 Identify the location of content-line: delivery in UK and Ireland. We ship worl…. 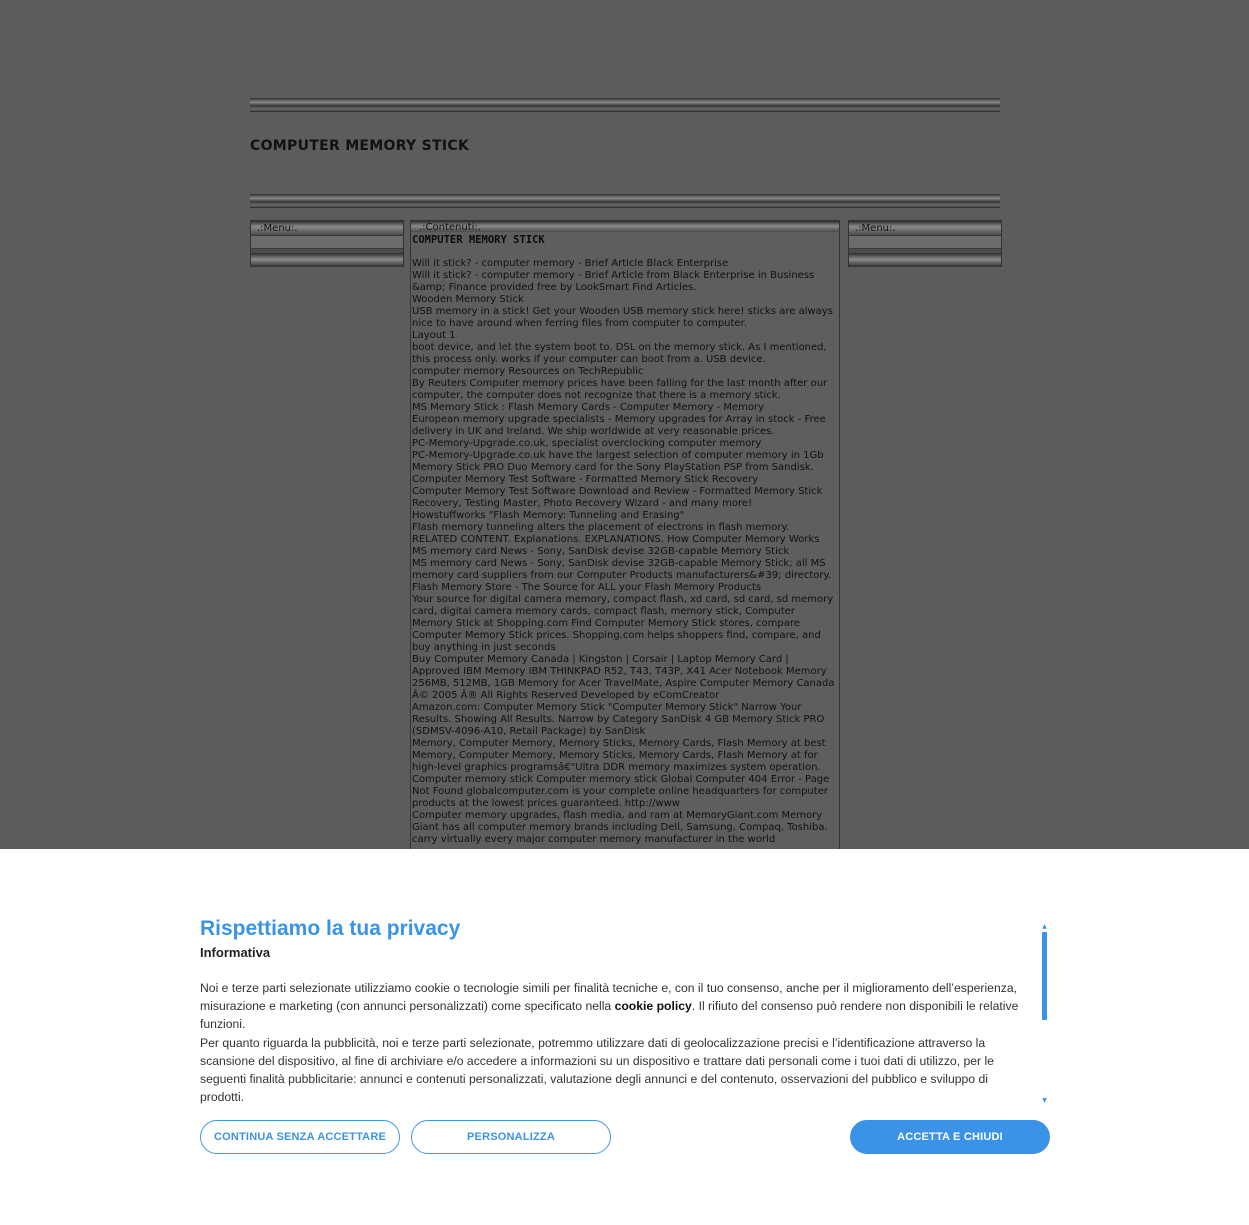
(593, 431).